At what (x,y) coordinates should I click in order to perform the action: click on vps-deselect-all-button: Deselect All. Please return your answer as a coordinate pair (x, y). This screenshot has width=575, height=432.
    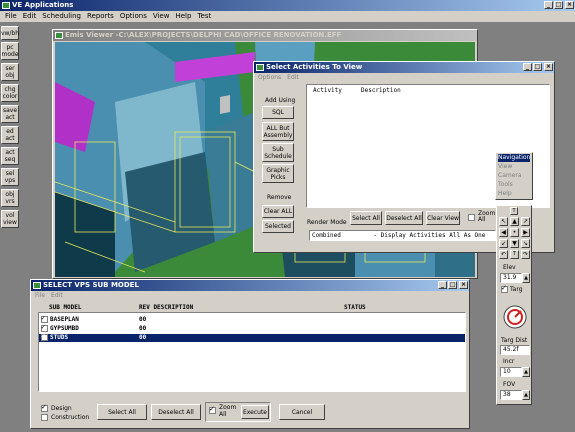
    Looking at the image, I should click on (176, 412).